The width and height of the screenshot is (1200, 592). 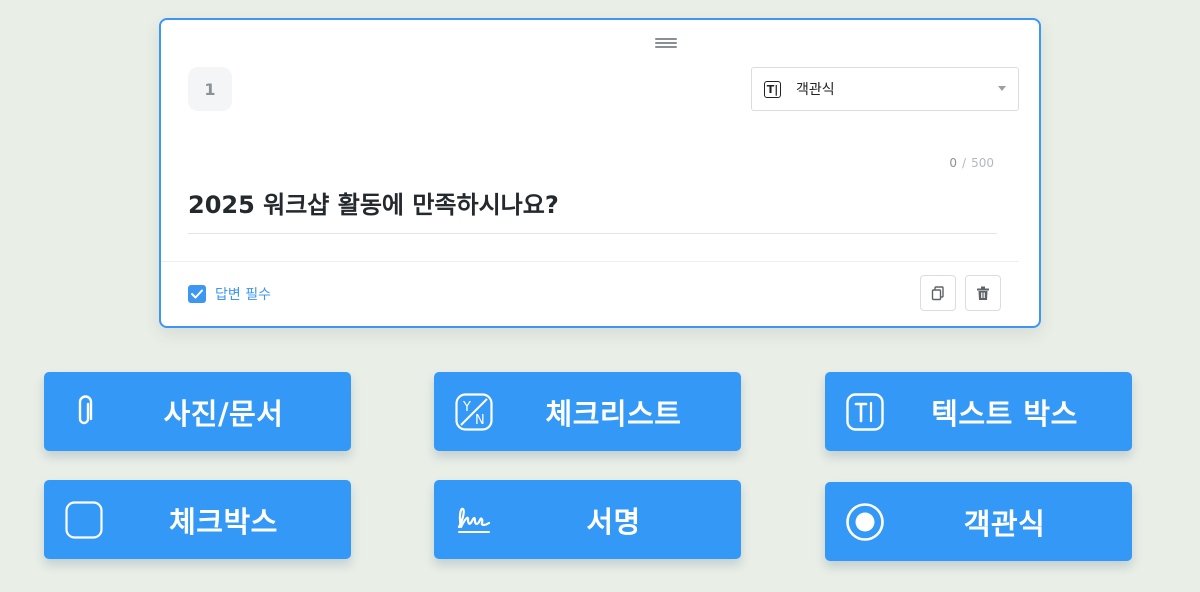 I want to click on svg-text: Y, so click(x=466, y=407).